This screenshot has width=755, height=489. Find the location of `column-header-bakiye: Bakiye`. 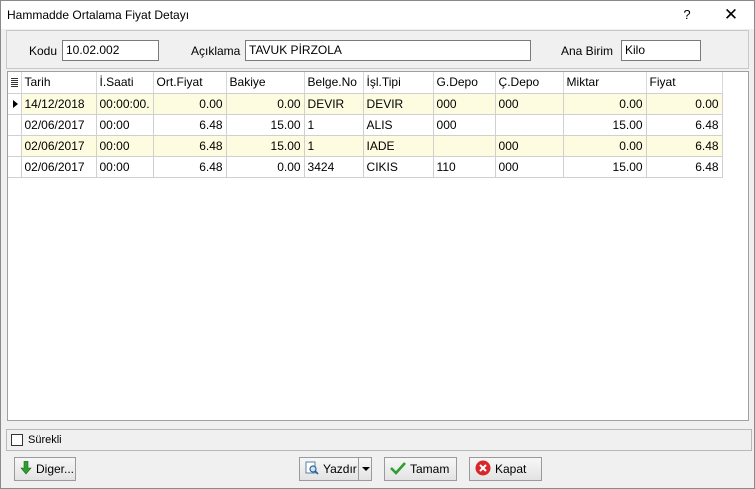

column-header-bakiye: Bakiye is located at coordinates (265, 83).